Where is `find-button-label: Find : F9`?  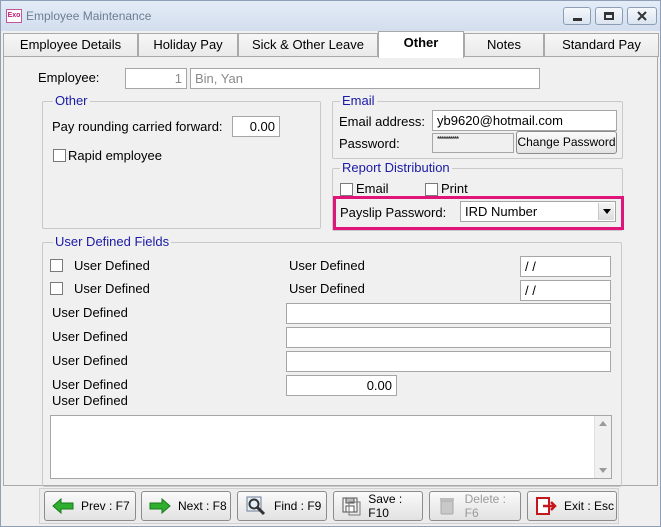
find-button-label: Find : F9 is located at coordinates (298, 506).